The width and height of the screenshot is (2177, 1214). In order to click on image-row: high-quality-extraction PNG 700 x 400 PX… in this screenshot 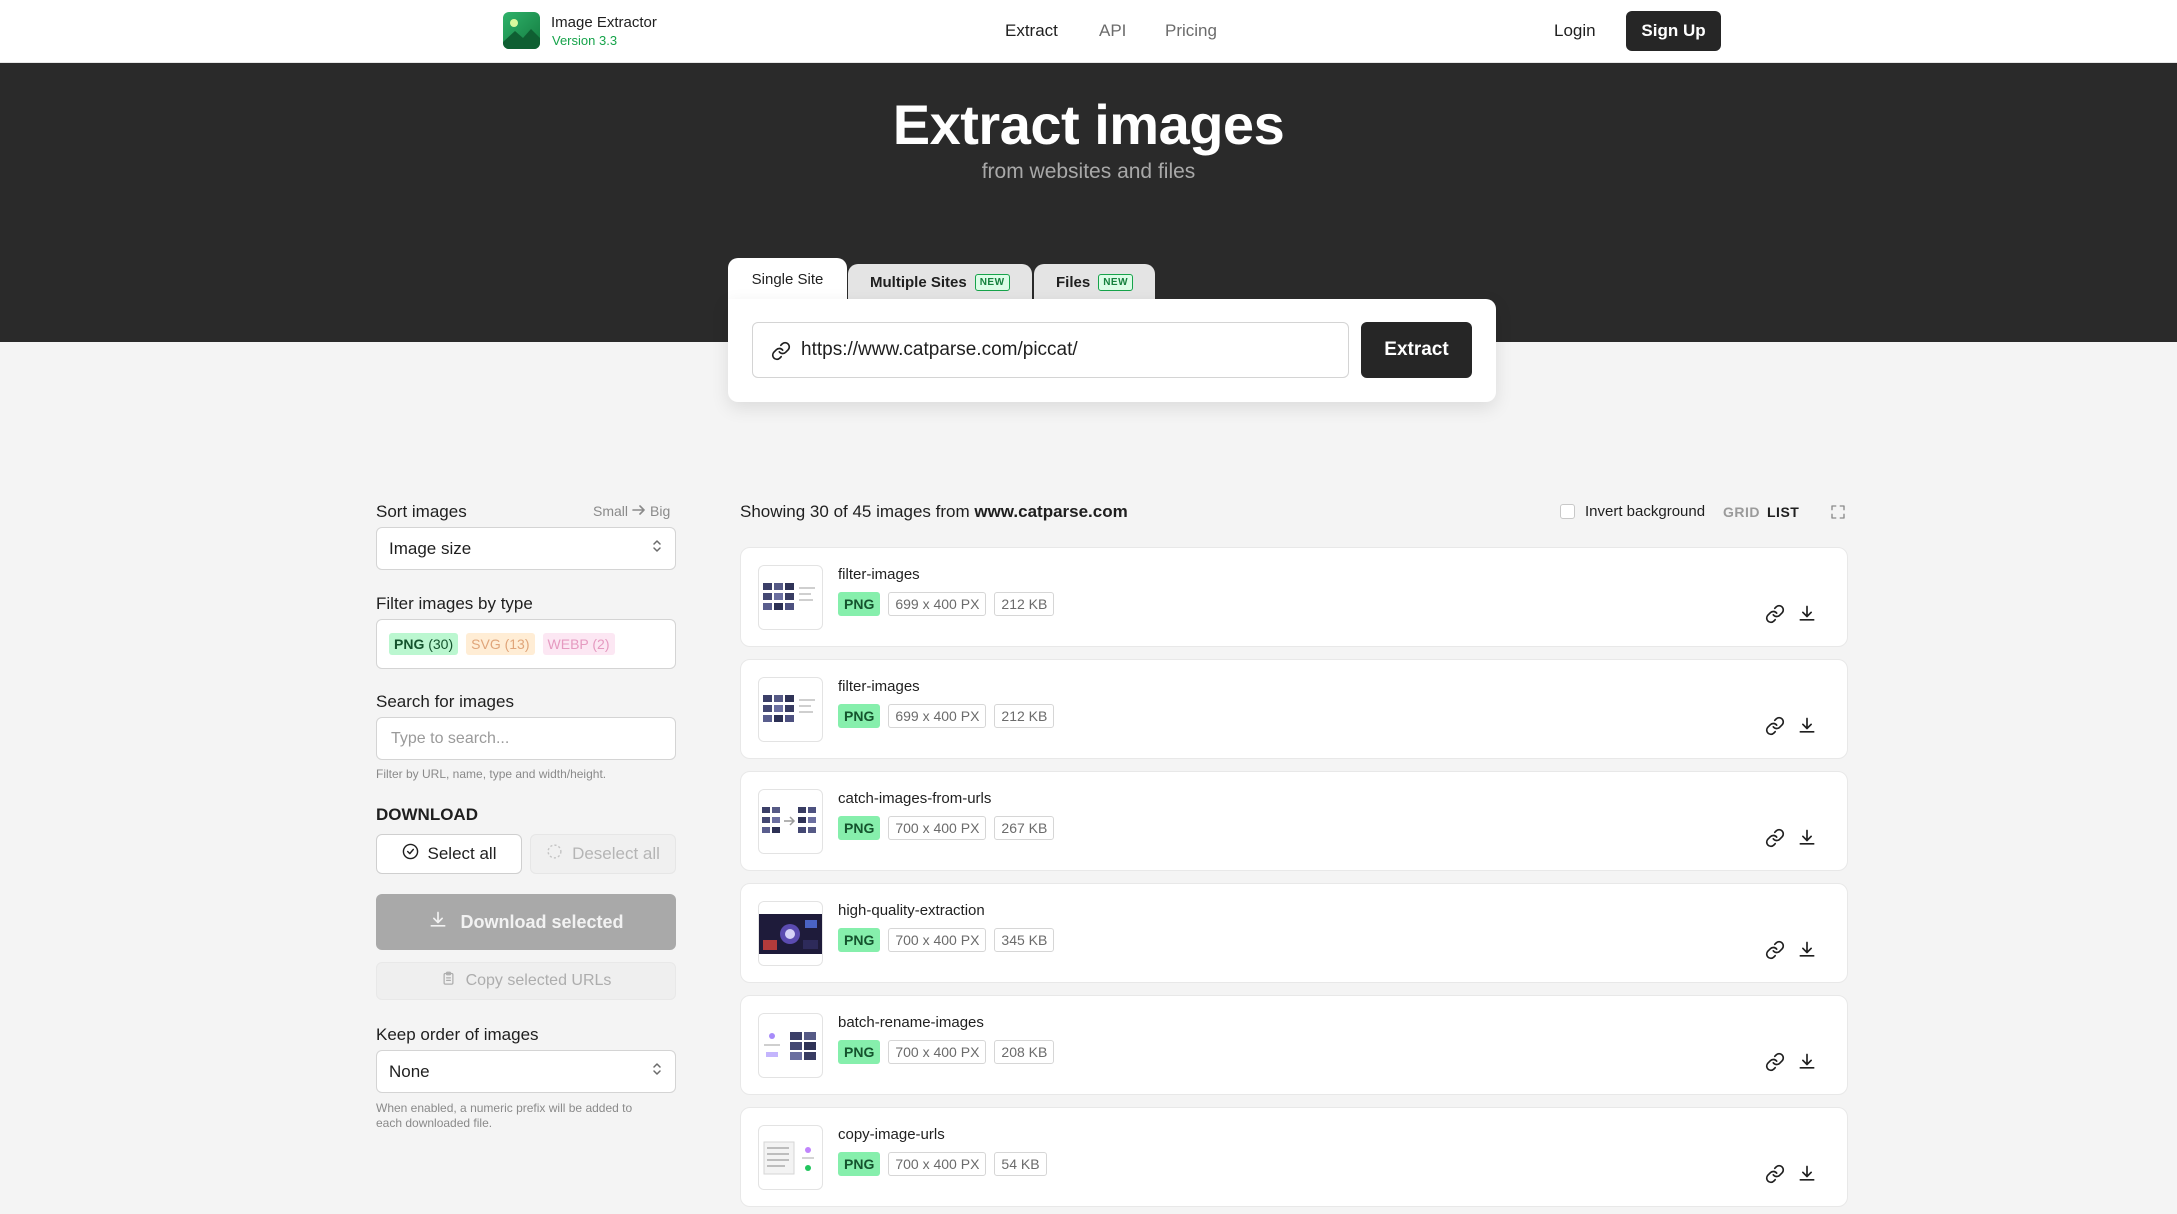, I will do `click(1294, 933)`.